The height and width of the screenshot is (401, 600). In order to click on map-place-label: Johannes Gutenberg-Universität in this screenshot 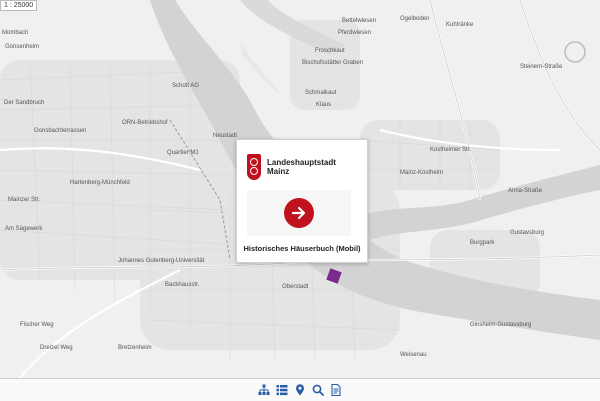, I will do `click(161, 261)`.